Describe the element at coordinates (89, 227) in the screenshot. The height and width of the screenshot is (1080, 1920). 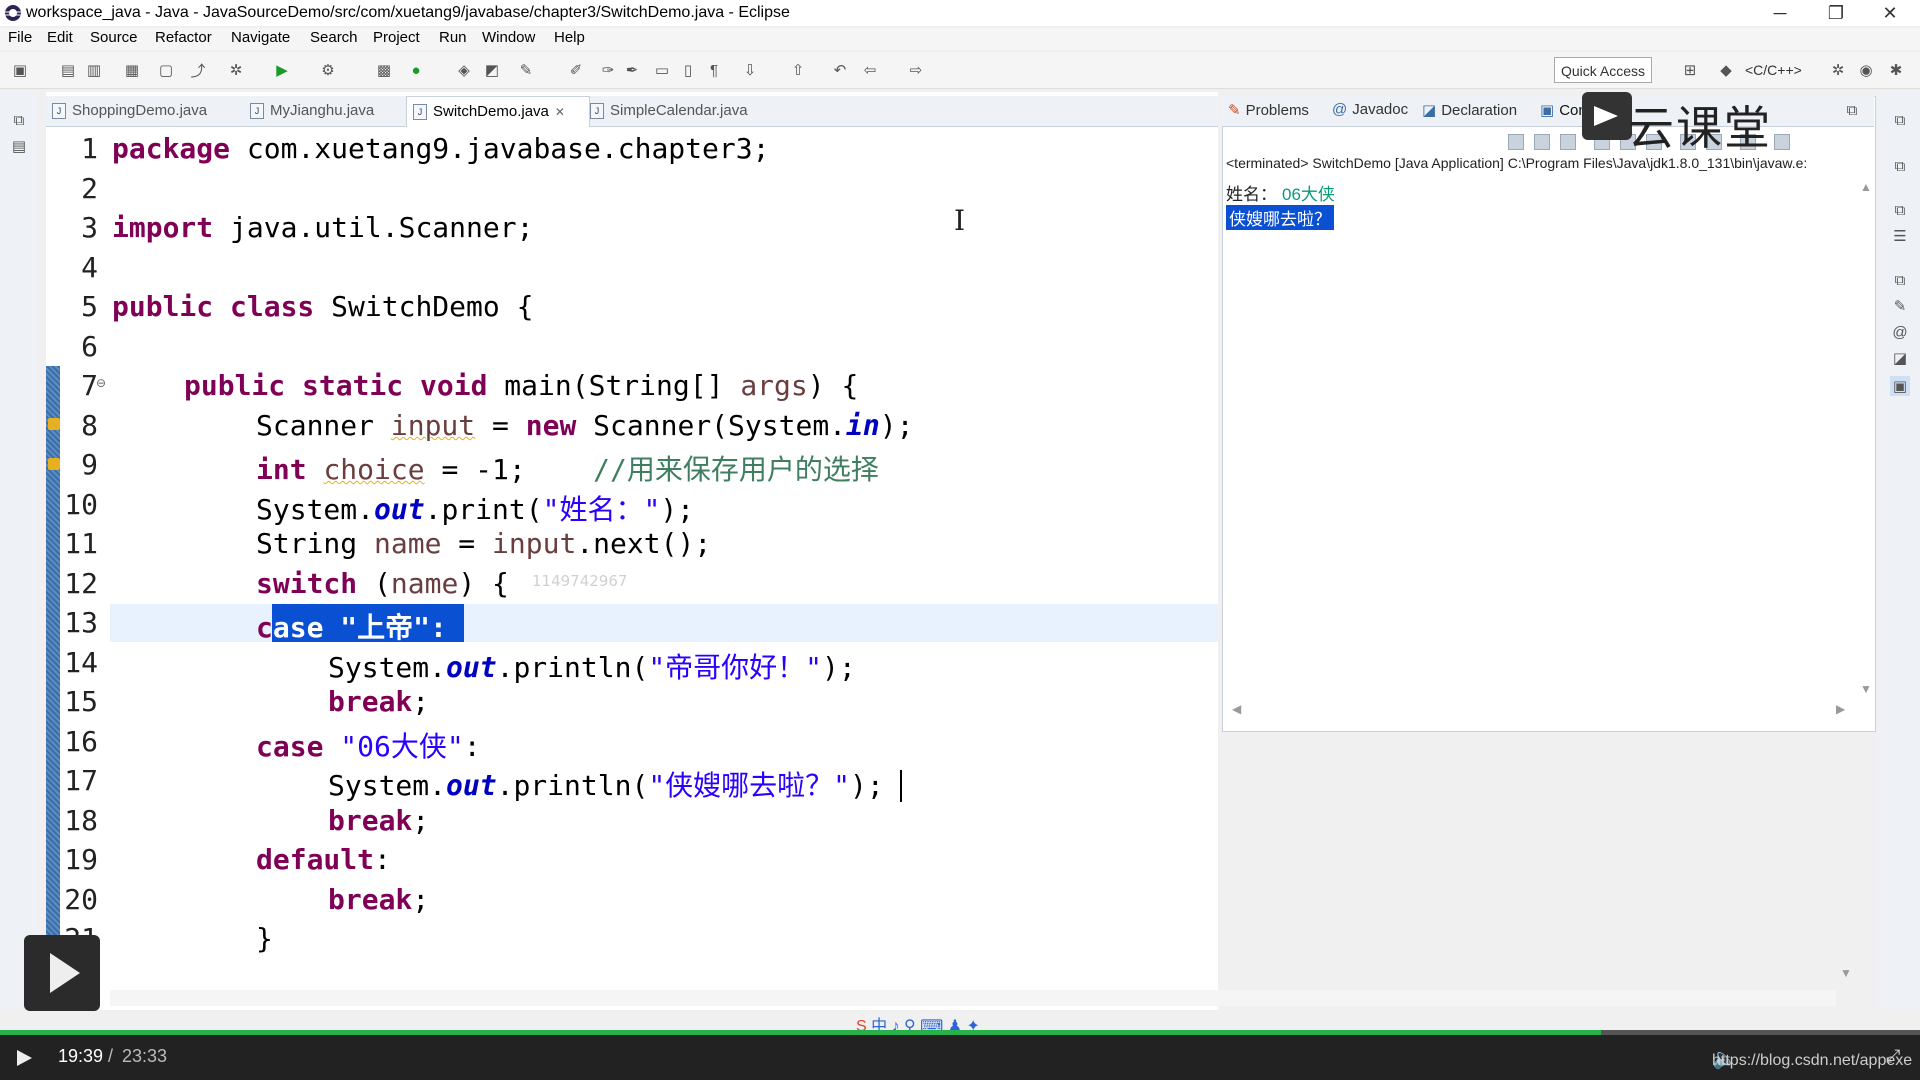
I see `line-number: 3` at that location.